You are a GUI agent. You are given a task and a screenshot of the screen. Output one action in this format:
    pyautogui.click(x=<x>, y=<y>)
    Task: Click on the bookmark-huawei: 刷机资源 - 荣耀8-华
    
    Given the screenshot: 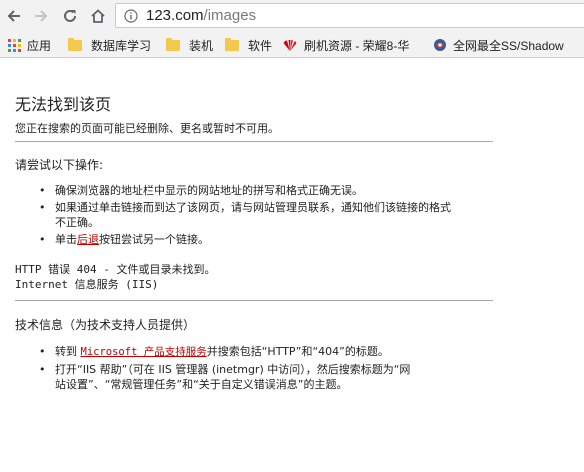 What is the action you would take?
    pyautogui.click(x=345, y=45)
    